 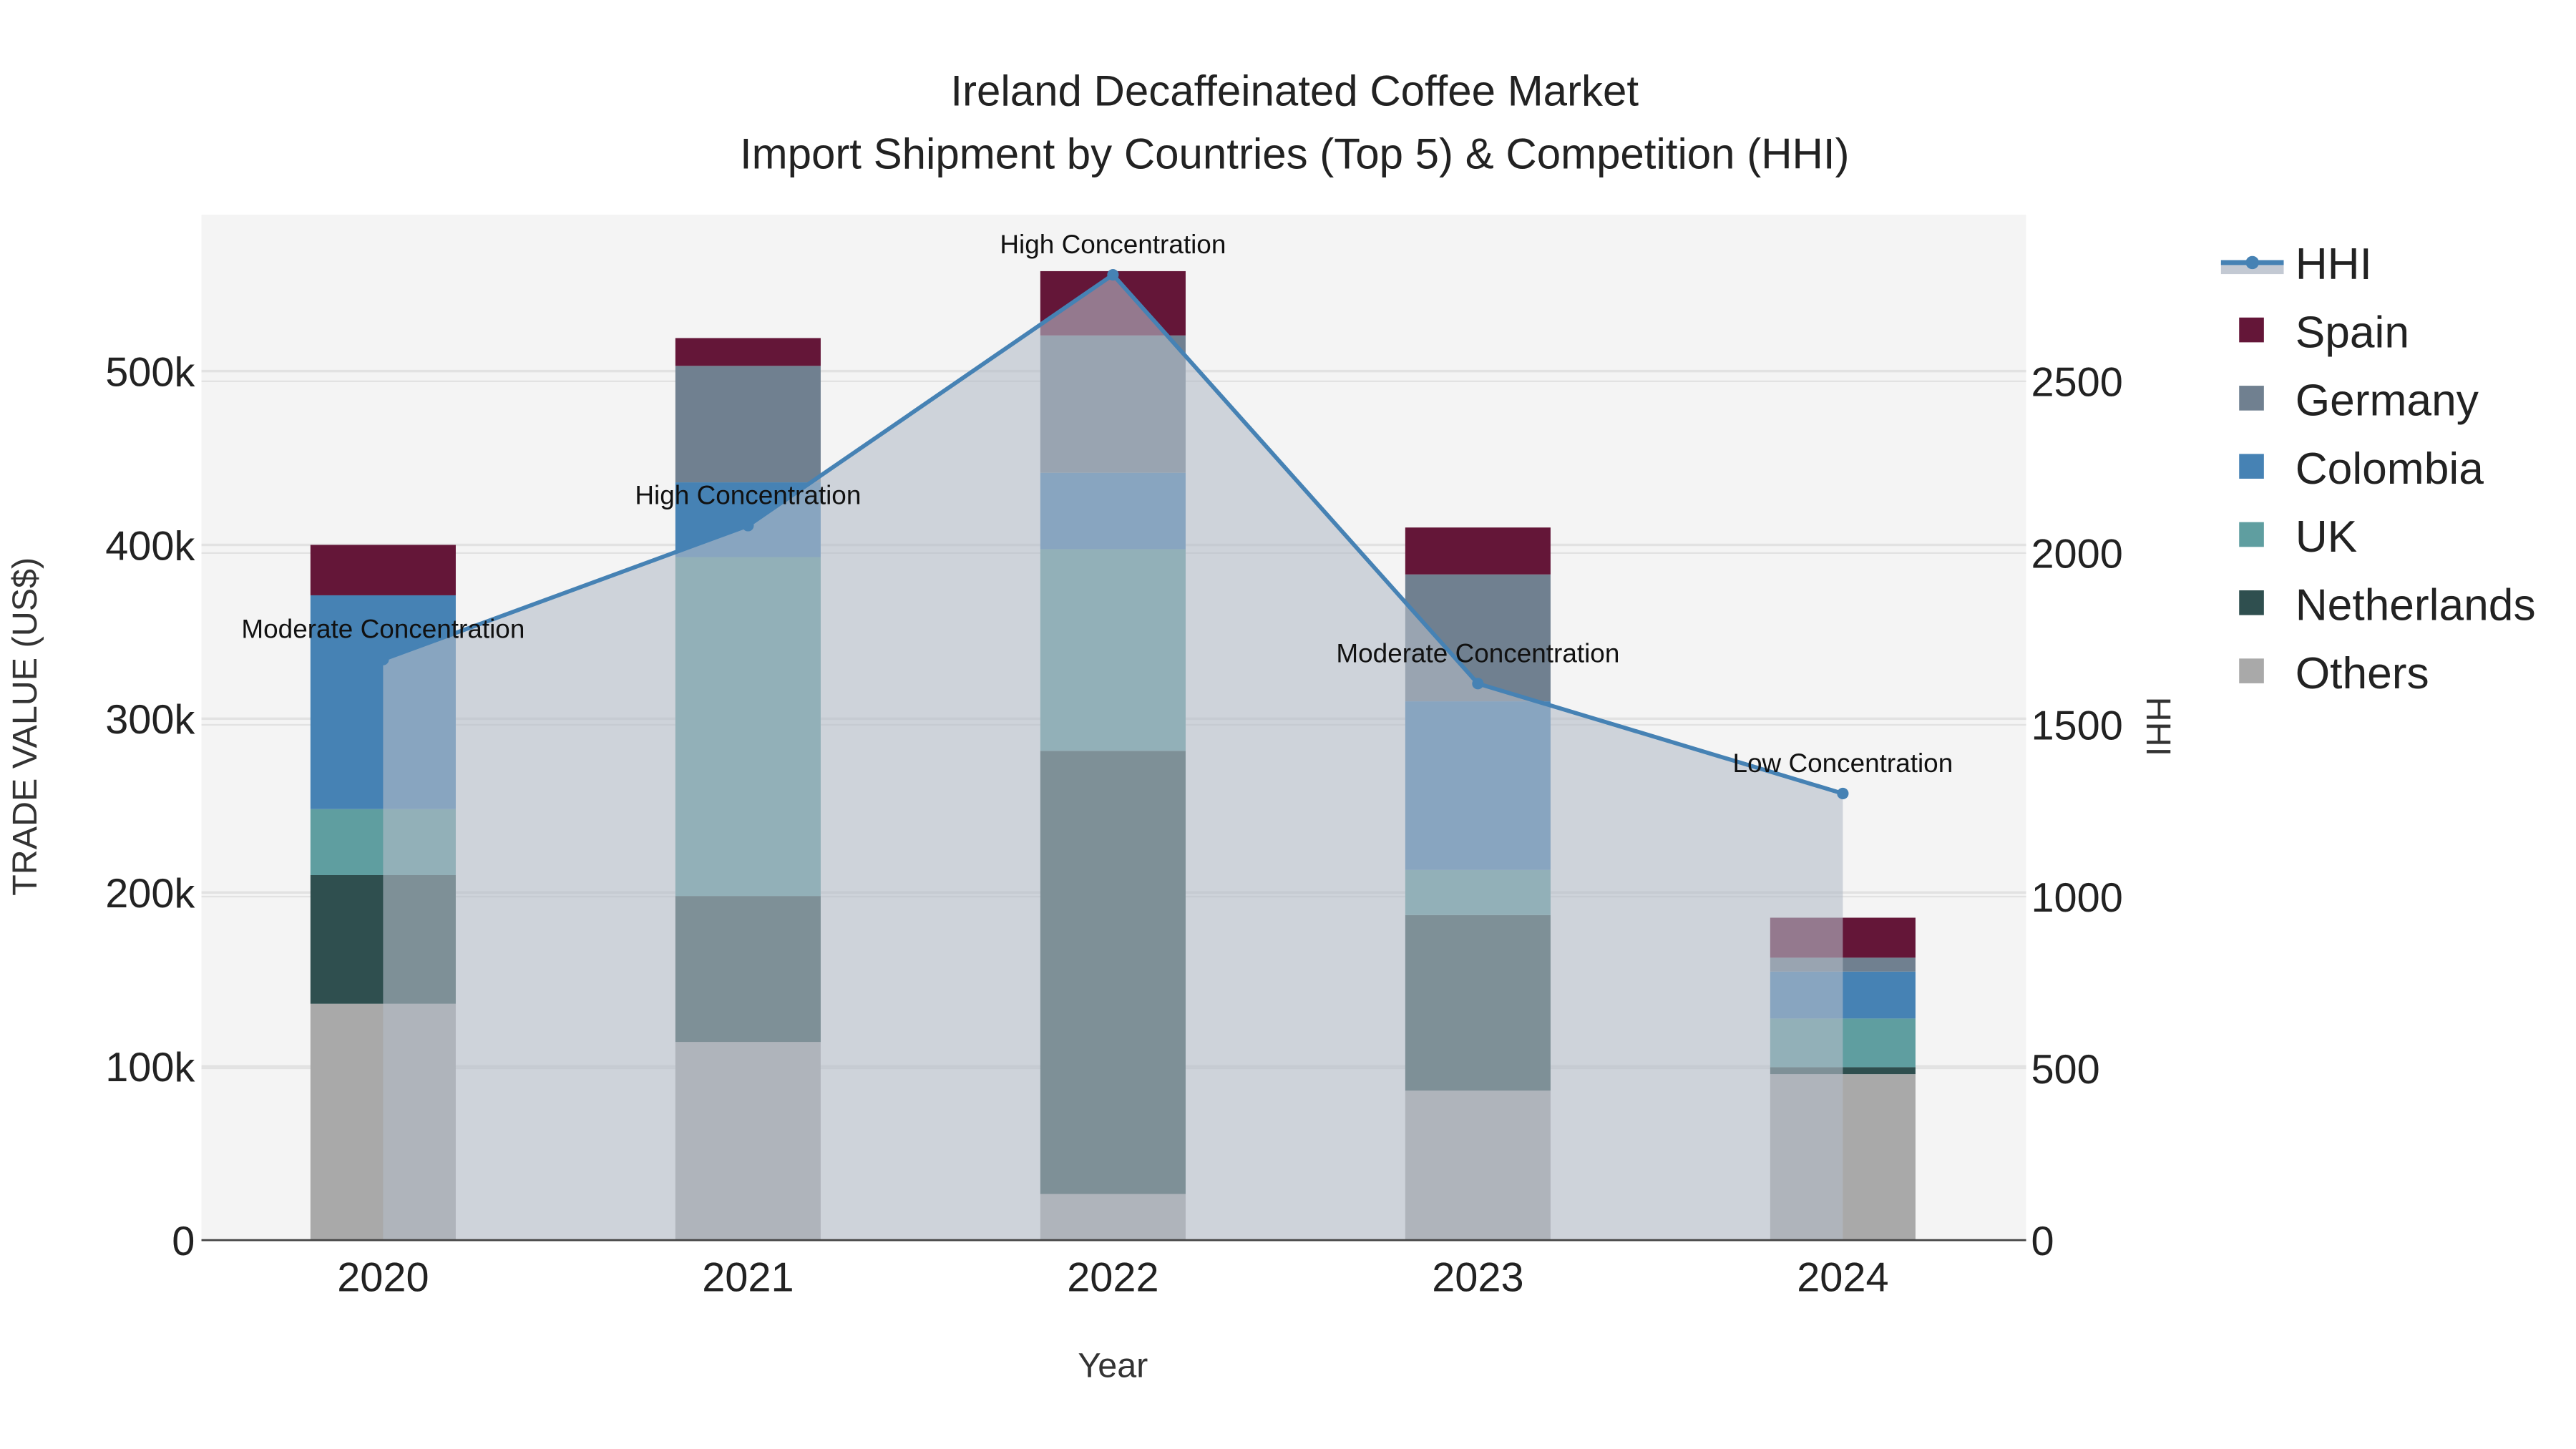 I want to click on y2-tick-label: 0, so click(x=2042, y=1241).